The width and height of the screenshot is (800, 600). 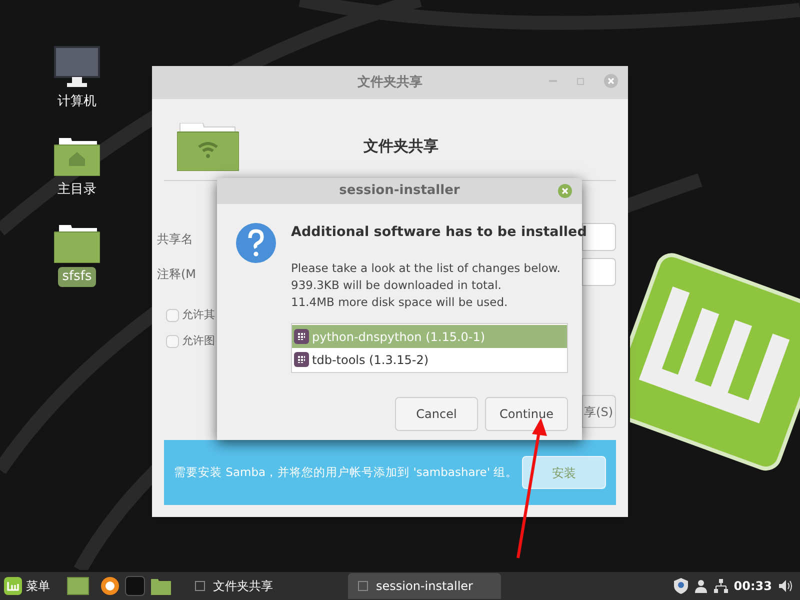 What do you see at coordinates (175, 239) in the screenshot?
I see `field-label: 共享名` at bounding box center [175, 239].